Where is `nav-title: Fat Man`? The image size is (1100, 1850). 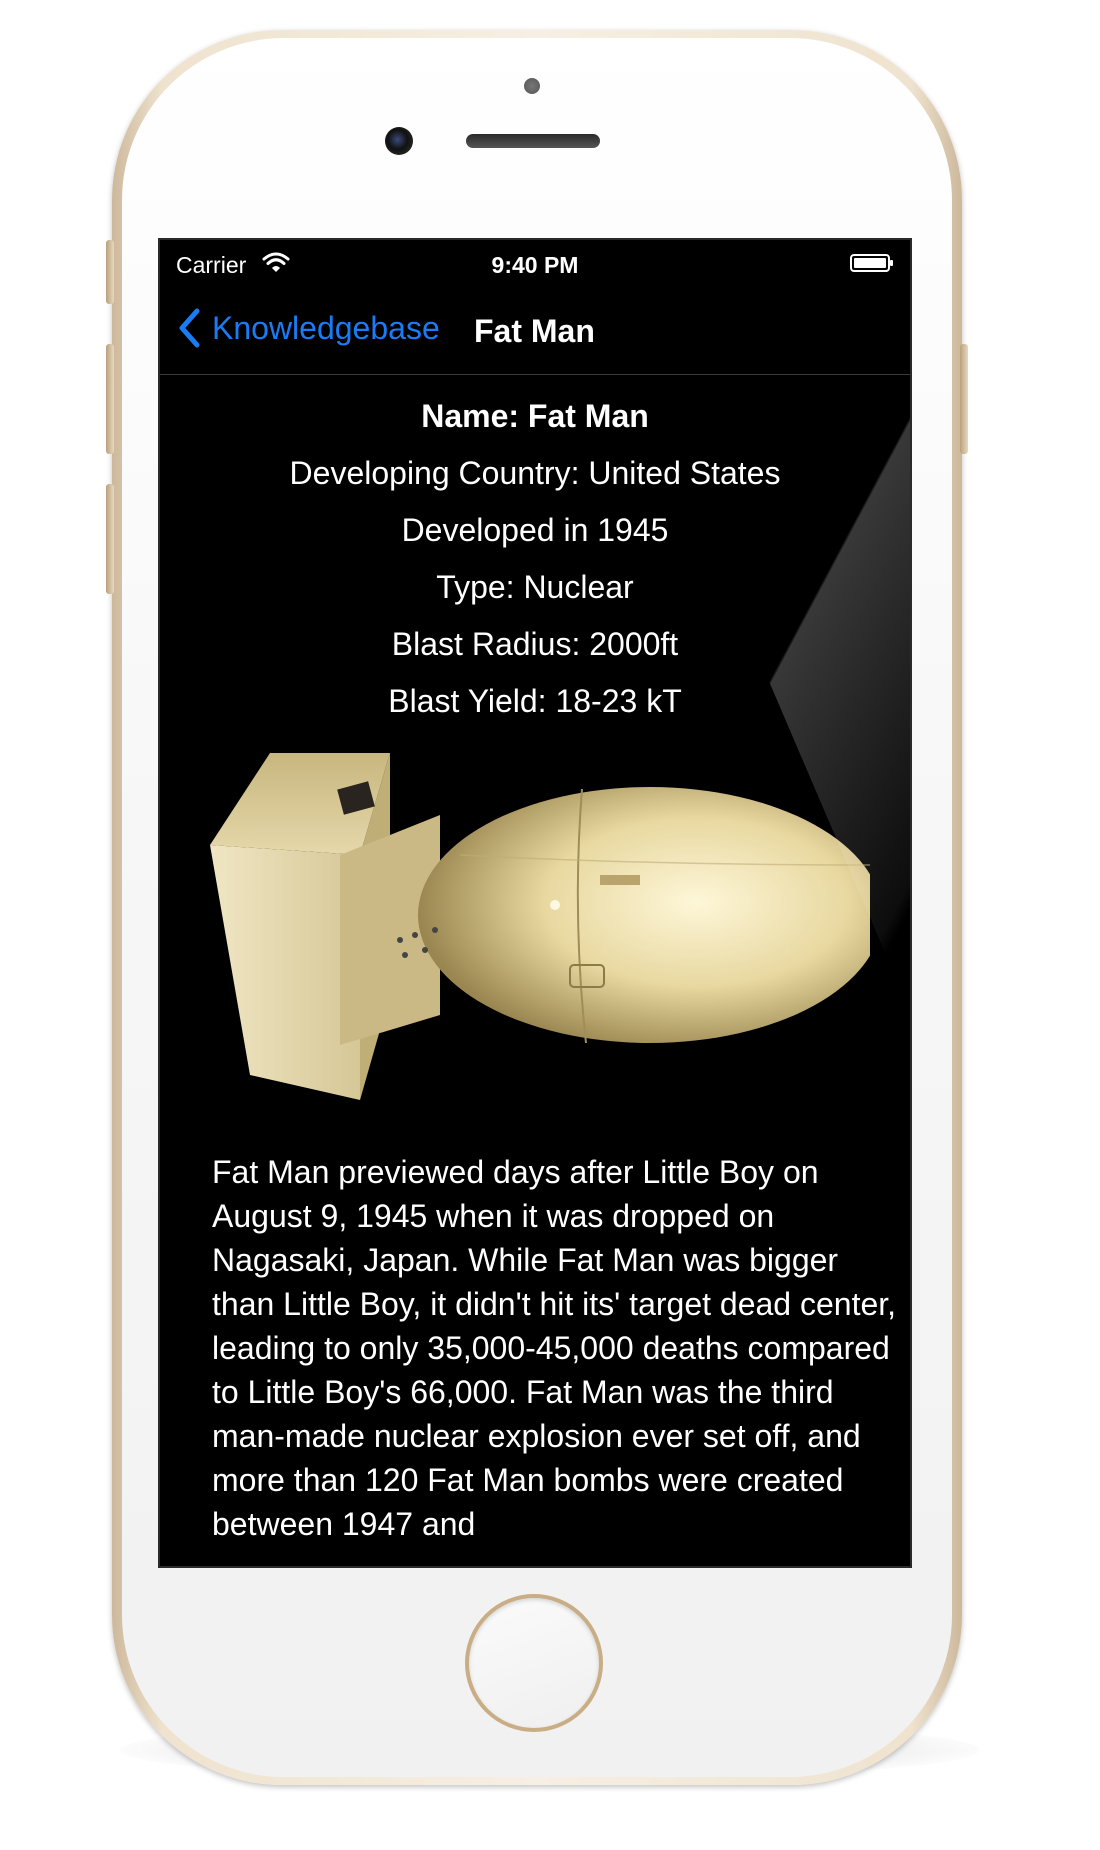
nav-title: Fat Man is located at coordinates (534, 331).